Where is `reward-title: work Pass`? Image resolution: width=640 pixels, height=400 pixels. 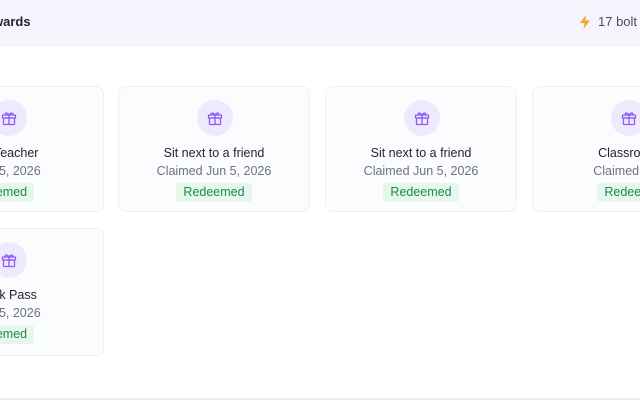 reward-title: work Pass is located at coordinates (18, 295).